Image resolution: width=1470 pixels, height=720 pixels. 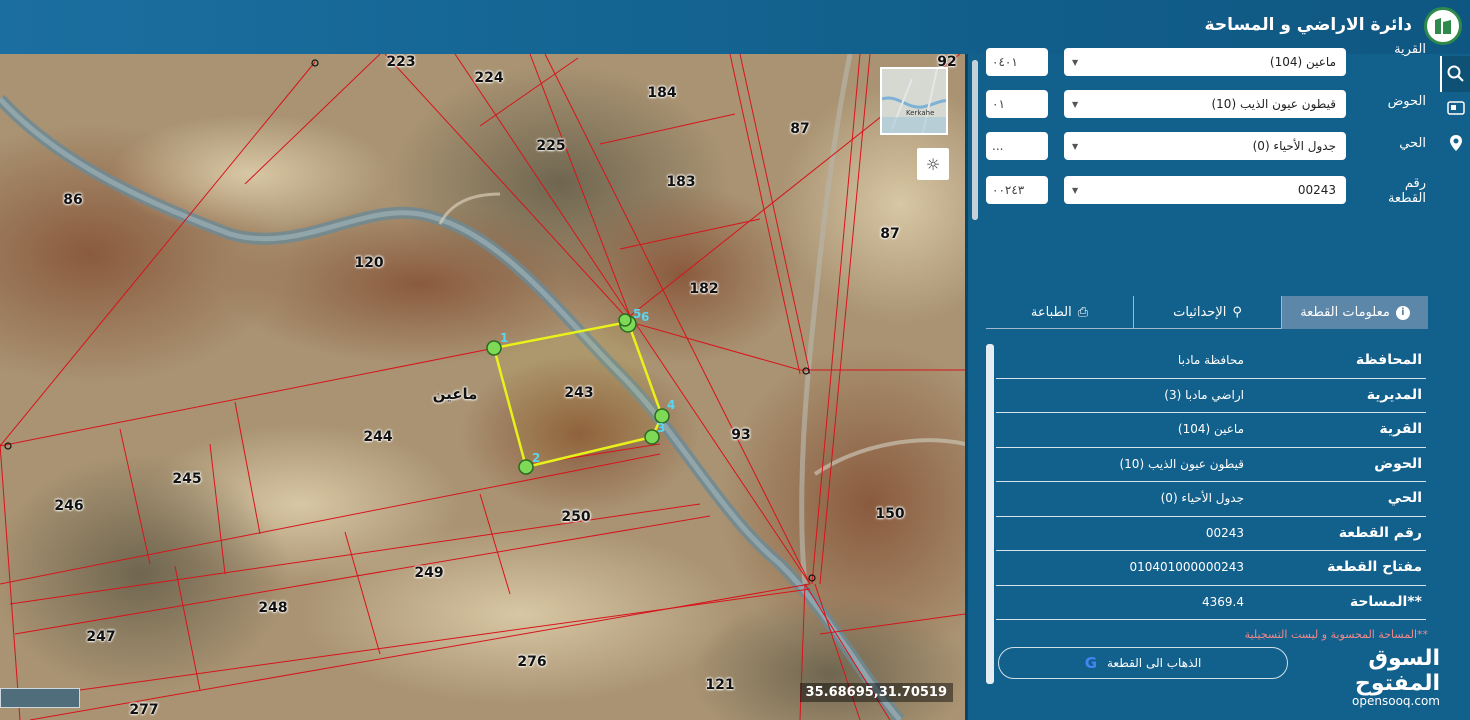 I want to click on opensooq-watermark: السوق المفتوح opensooq.com, so click(x=1368, y=677).